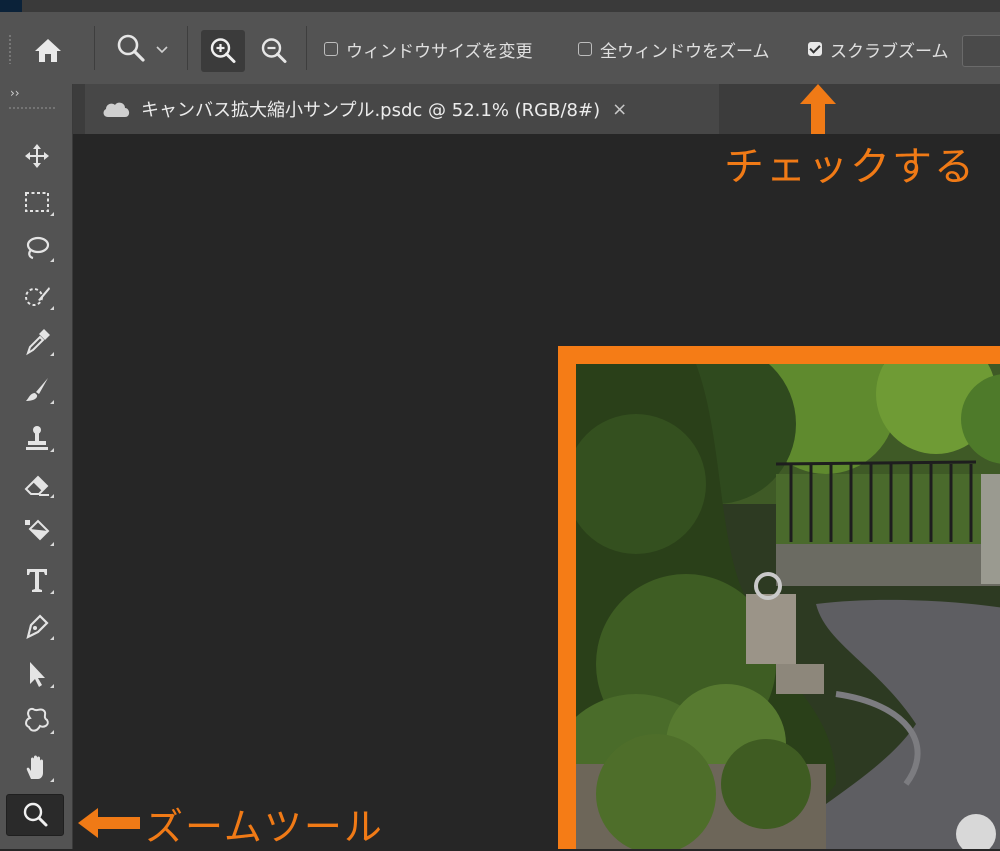 The width and height of the screenshot is (1000, 851). I want to click on eyedropper-icon, so click(38, 342).